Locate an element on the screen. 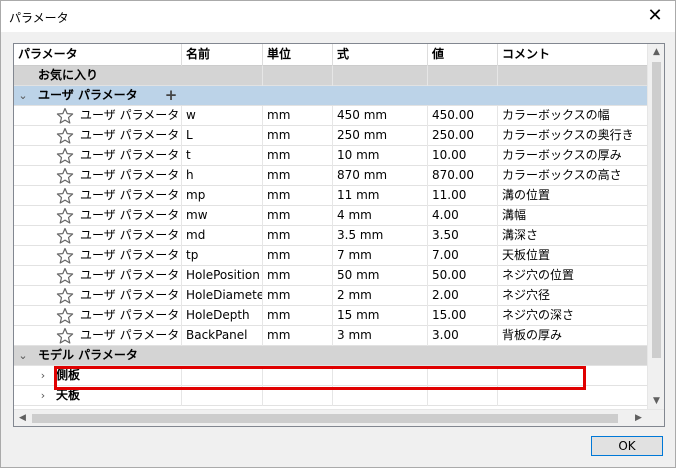 The image size is (676, 468). expression-cell: 2 mm is located at coordinates (380, 296).